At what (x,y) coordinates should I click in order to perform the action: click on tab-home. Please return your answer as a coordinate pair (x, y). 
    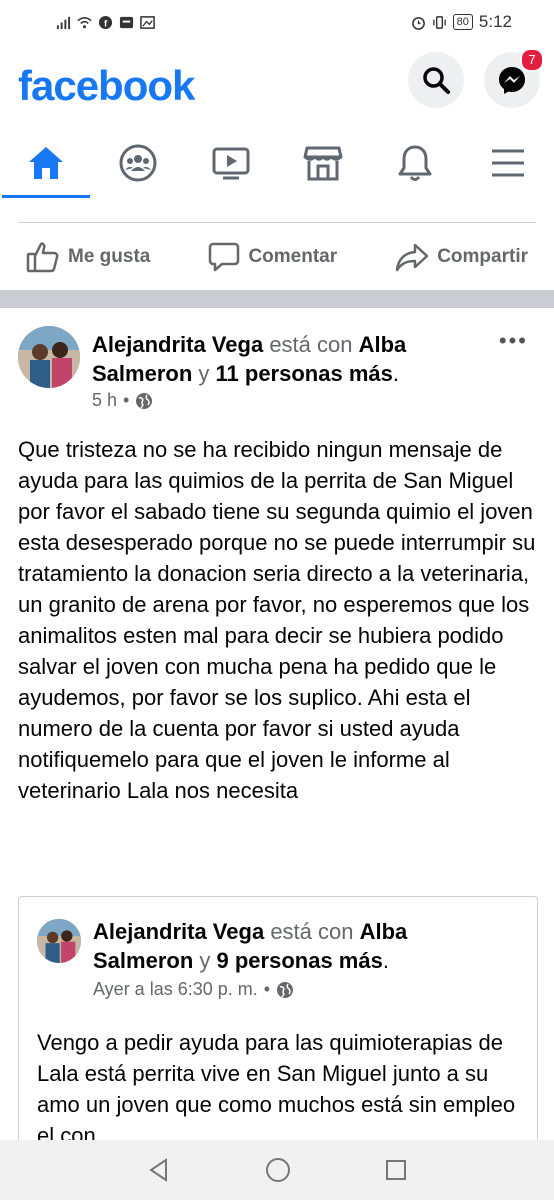
    Looking at the image, I should click on (46, 163).